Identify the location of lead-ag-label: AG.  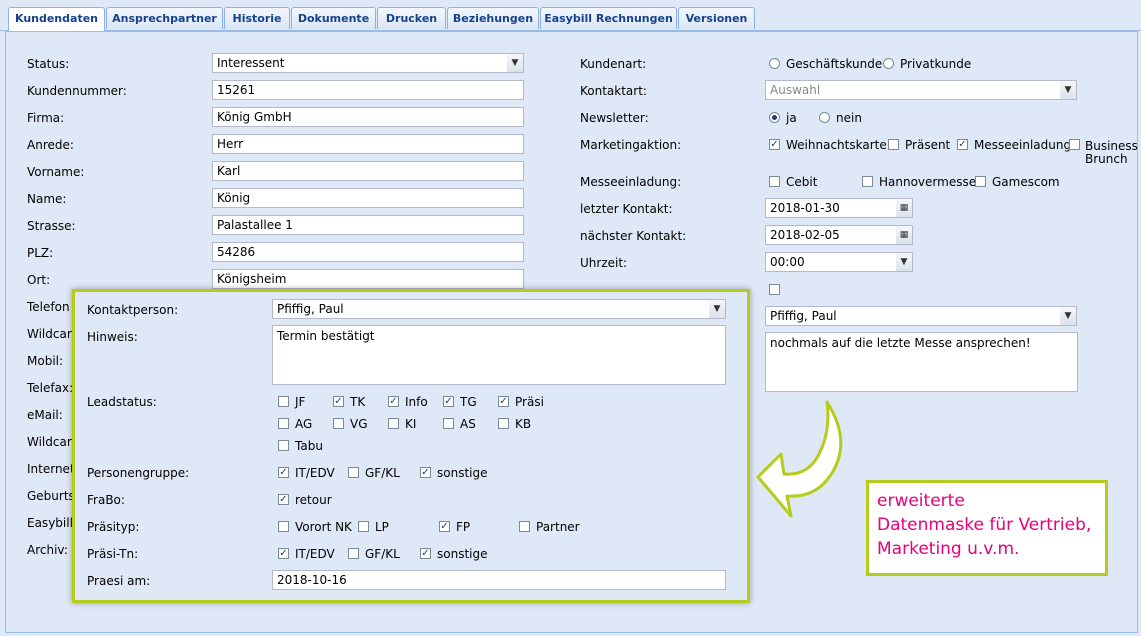
(304, 424).